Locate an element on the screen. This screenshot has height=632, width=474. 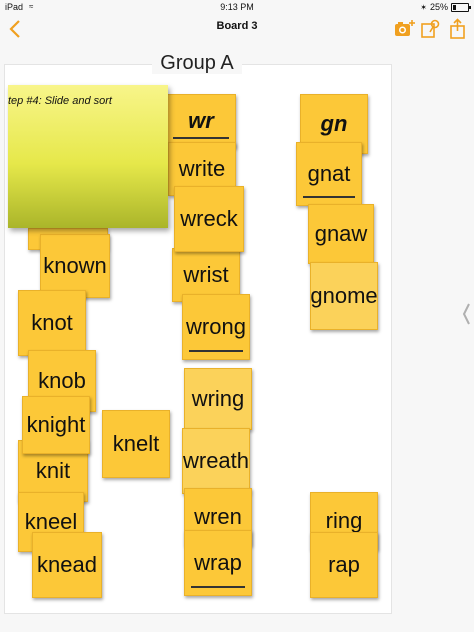
word-card-knead: knead is located at coordinates (67, 565).